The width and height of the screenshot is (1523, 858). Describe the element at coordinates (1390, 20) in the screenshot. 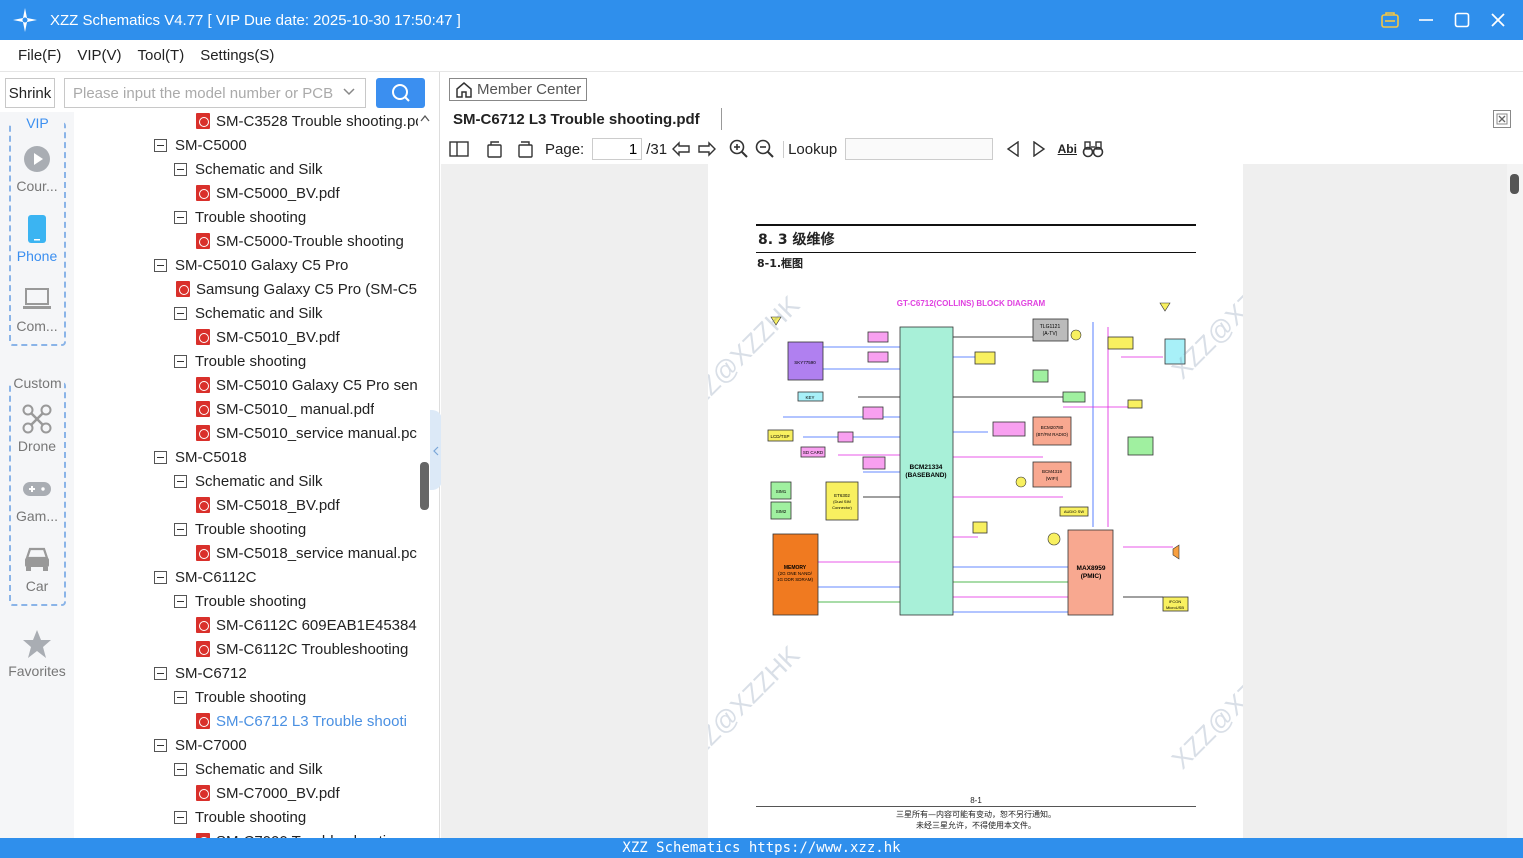

I see `vip-card-icon` at that location.